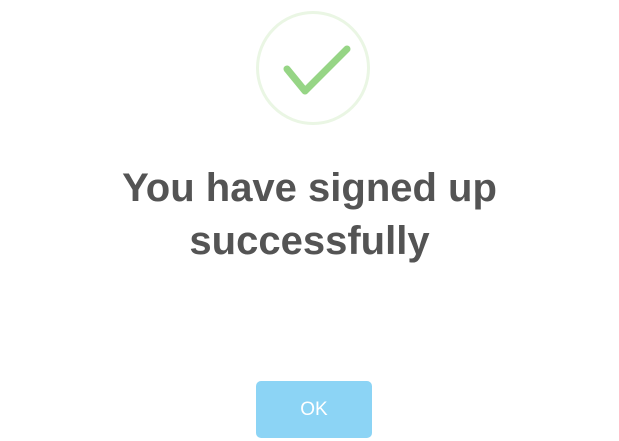 The image size is (619, 441). I want to click on checkmark-icon, so click(317, 70).